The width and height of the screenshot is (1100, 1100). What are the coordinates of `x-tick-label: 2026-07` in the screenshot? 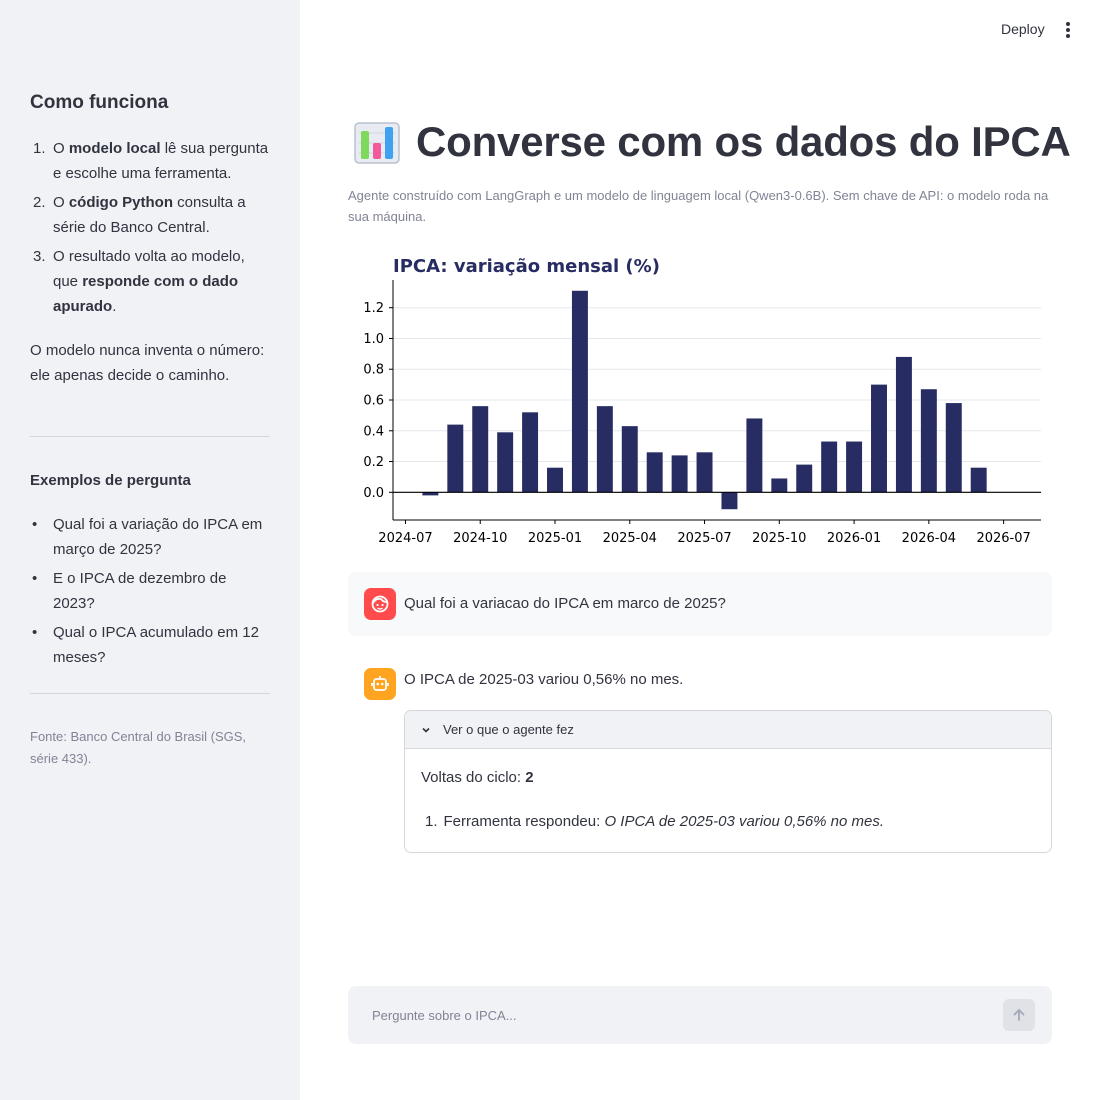 It's located at (1003, 538).